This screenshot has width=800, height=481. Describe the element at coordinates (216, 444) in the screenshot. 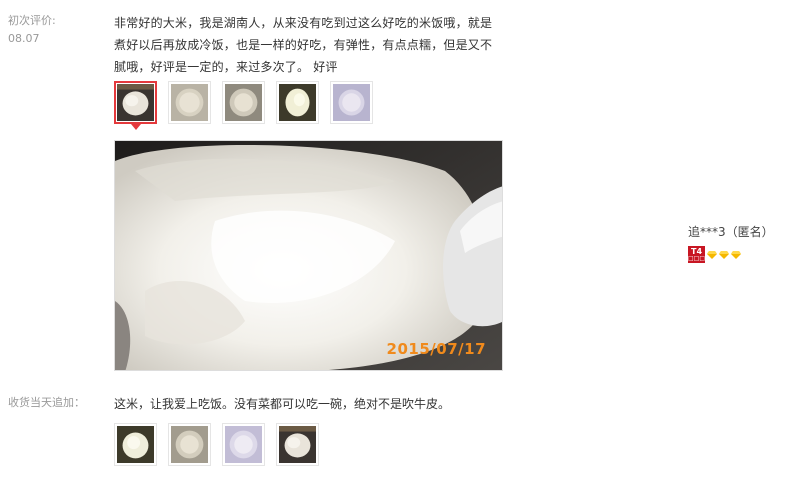

I see `append-review-thumbnails` at that location.